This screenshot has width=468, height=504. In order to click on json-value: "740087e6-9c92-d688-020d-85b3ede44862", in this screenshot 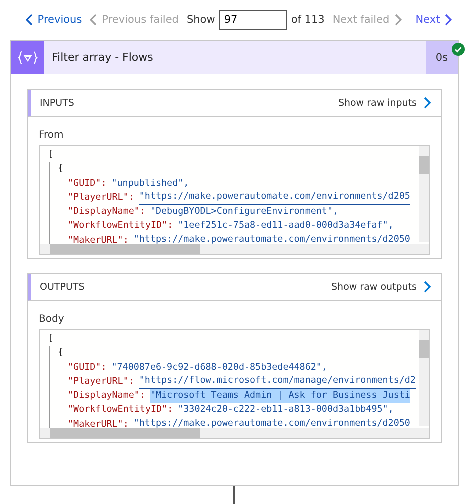, I will do `click(220, 367)`.